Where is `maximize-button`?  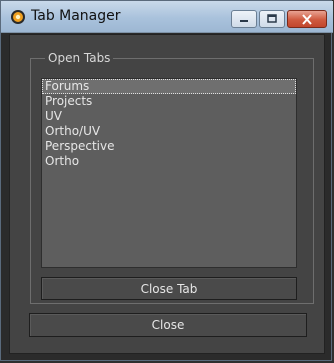
maximize-button is located at coordinates (272, 19).